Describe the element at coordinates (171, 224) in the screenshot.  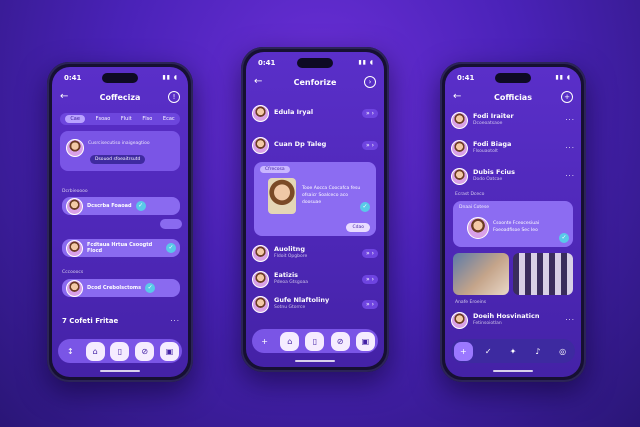
I see `toggle` at that location.